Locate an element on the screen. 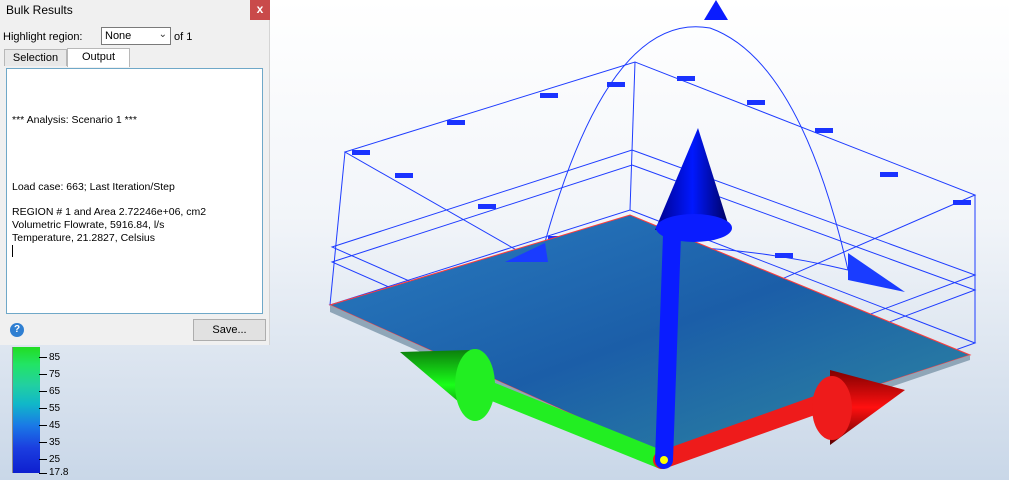 Image resolution: width=1009 pixels, height=480 pixels. output-line-analysis: *** Analysis: Scenario 1 *** is located at coordinates (74, 120).